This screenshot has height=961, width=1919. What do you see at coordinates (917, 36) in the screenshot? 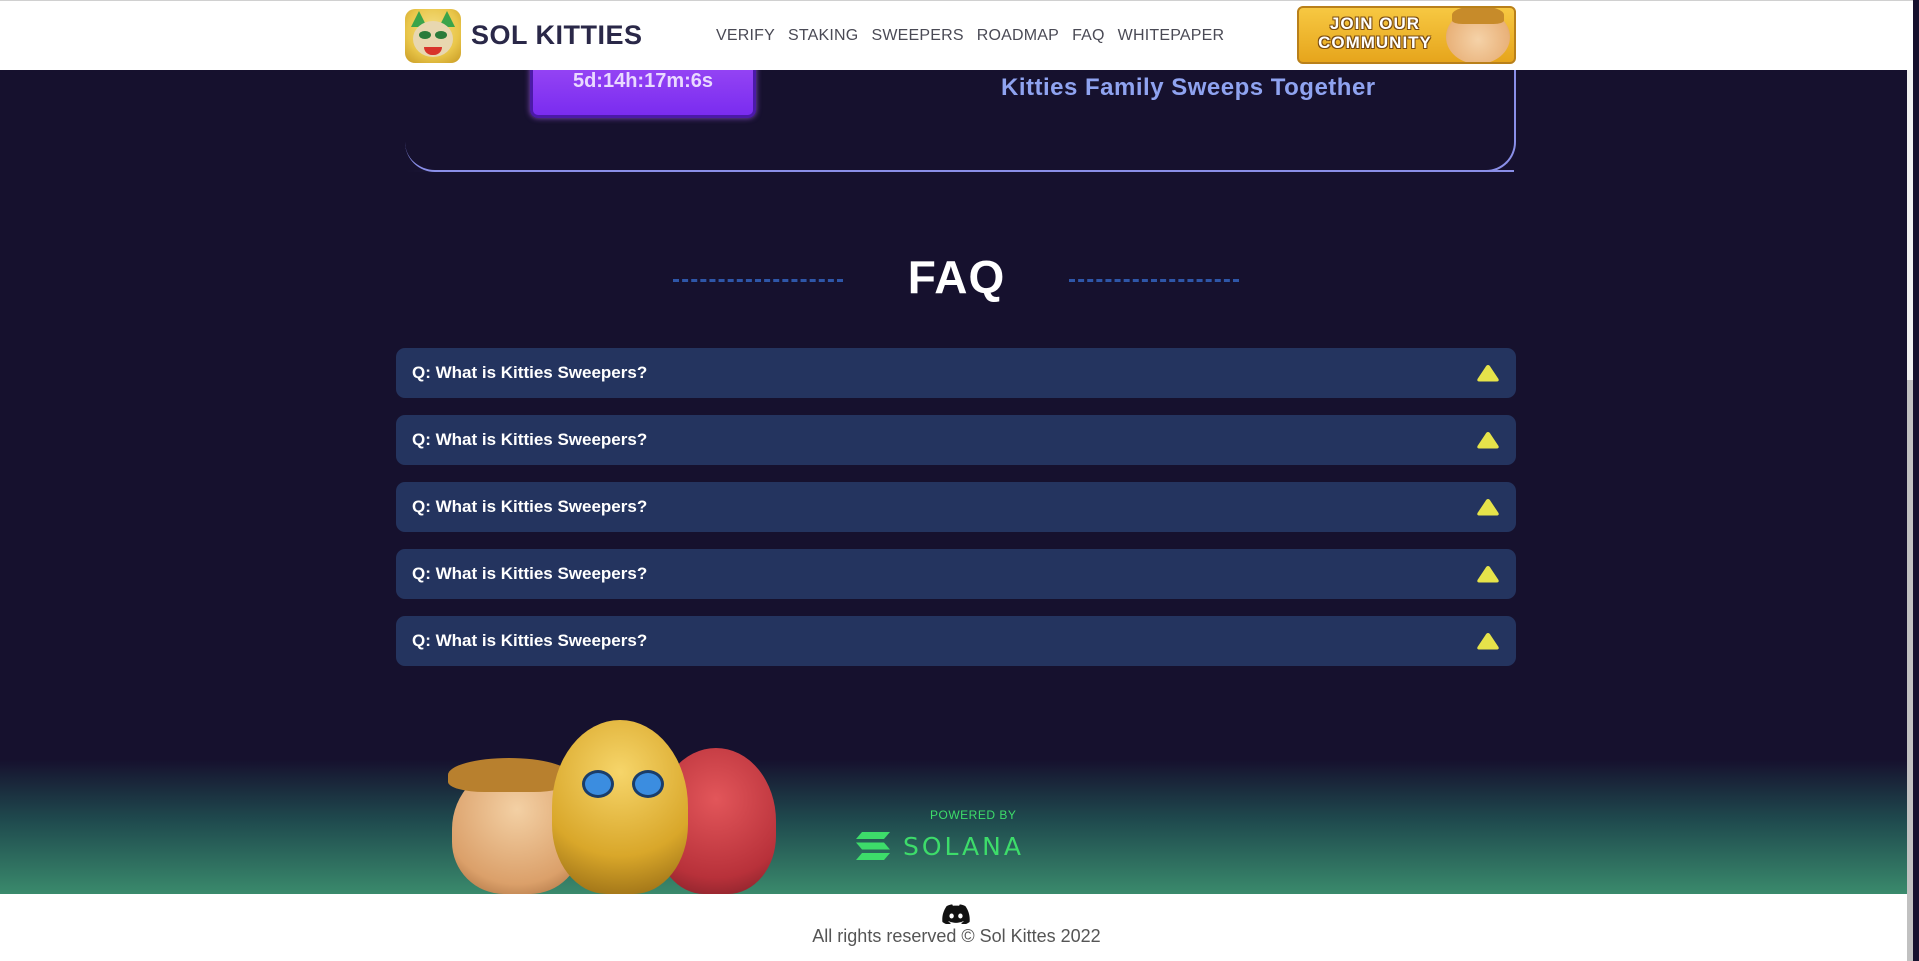
I see `nav-sweepers: SWEEPERS` at bounding box center [917, 36].